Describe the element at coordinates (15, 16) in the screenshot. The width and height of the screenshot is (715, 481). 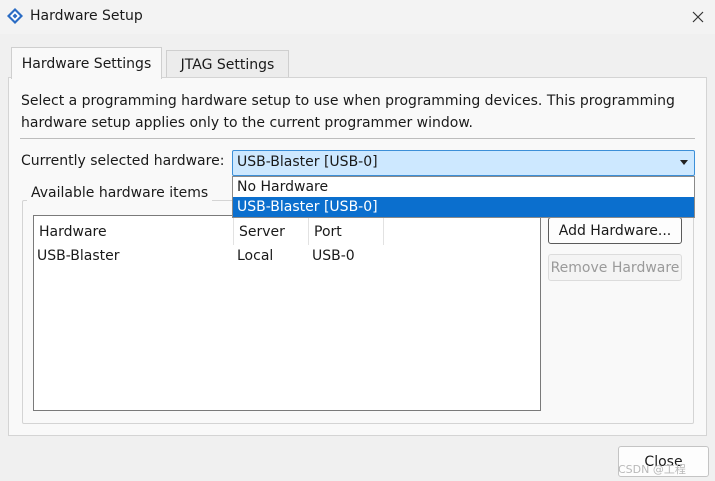
I see `diamond-logo-icon` at that location.